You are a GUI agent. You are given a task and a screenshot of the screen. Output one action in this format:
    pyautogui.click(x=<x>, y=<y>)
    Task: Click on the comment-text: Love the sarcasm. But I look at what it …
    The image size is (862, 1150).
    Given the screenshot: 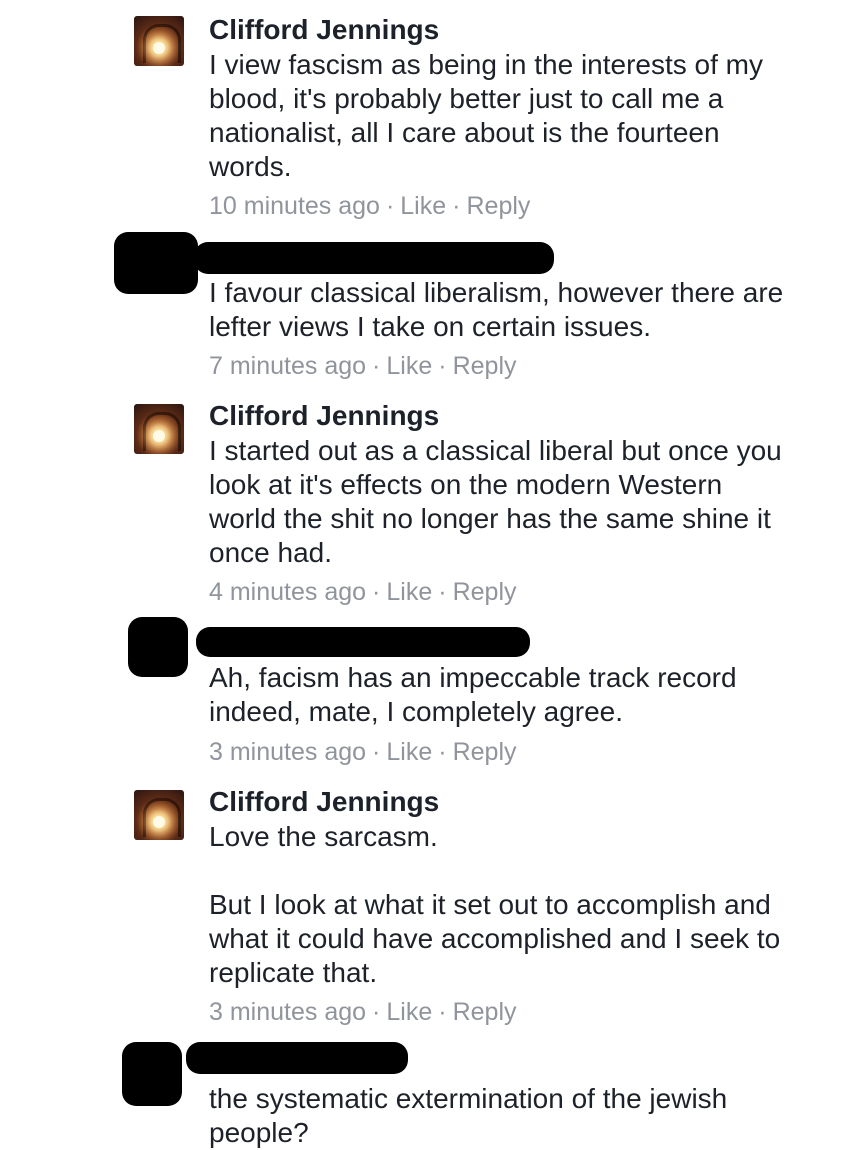 What is the action you would take?
    pyautogui.click(x=529, y=905)
    